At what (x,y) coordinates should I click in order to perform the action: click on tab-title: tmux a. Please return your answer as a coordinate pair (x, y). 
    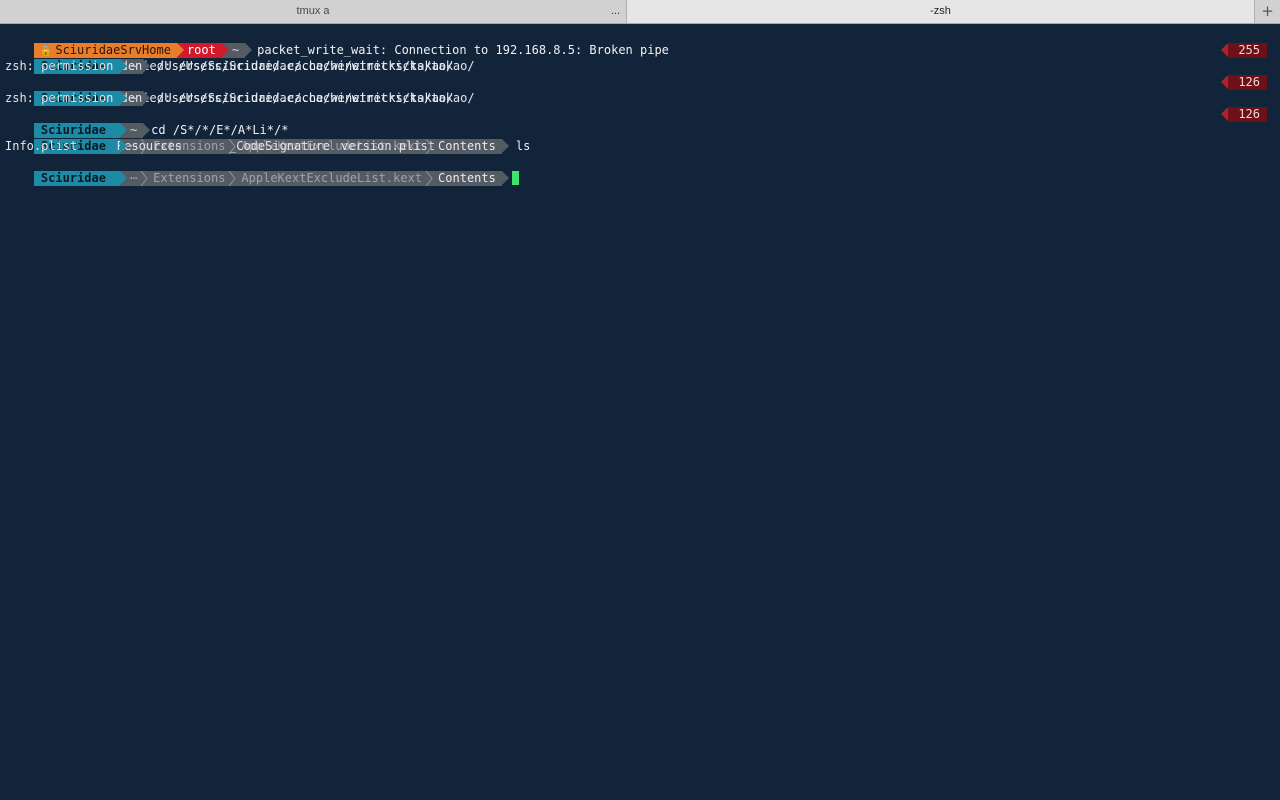
    Looking at the image, I should click on (313, 11).